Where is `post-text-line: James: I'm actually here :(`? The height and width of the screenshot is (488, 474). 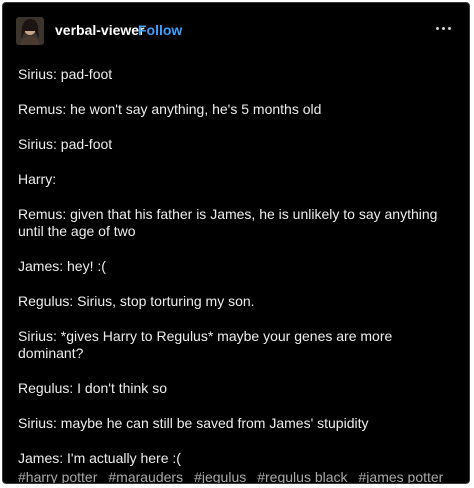 post-text-line: James: I'm actually here :( is located at coordinates (99, 458).